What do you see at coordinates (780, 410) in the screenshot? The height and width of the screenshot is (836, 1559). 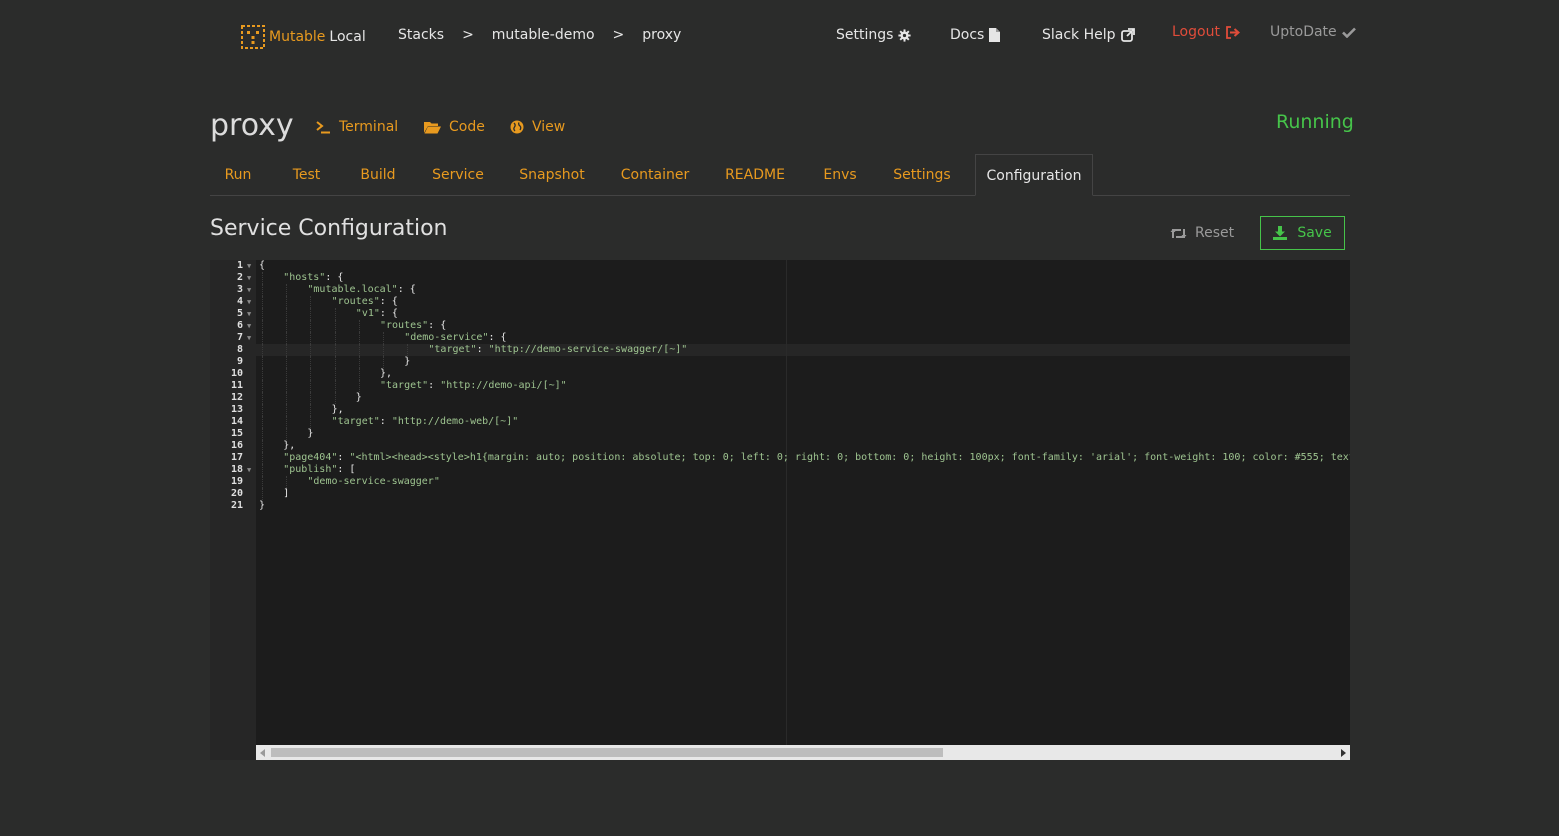 I see `code-line: 13},` at bounding box center [780, 410].